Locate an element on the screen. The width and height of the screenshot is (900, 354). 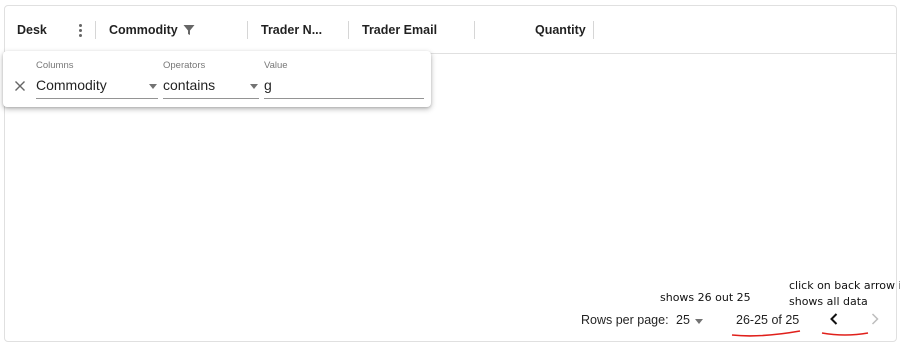
chevron-right-icon is located at coordinates (875, 319).